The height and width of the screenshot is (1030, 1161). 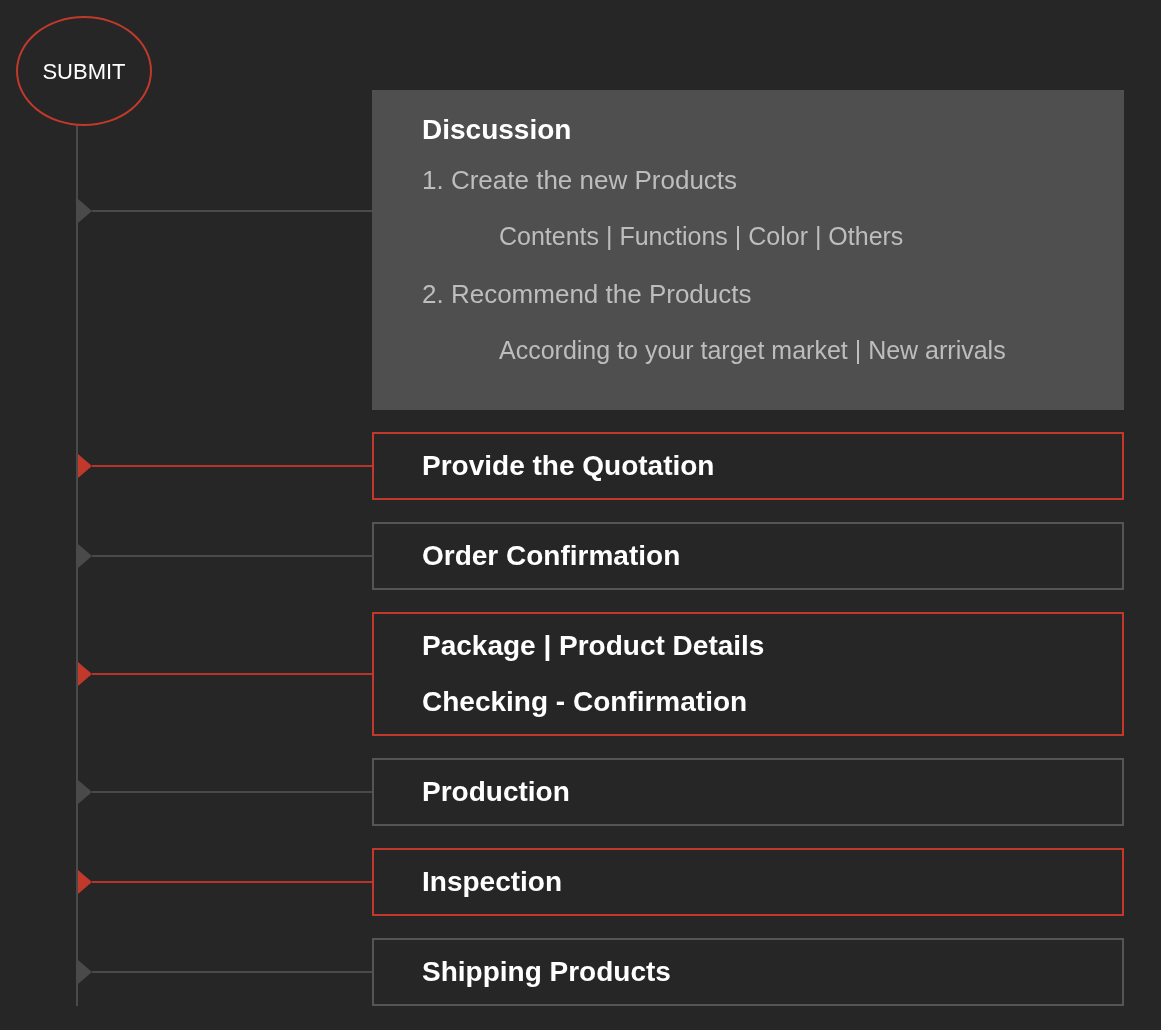 What do you see at coordinates (492, 882) in the screenshot?
I see `step-title: Inspection` at bounding box center [492, 882].